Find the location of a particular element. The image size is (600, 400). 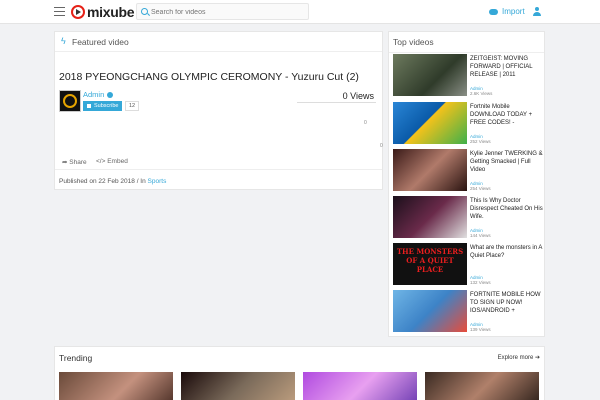

share-label: Share is located at coordinates (78, 162).